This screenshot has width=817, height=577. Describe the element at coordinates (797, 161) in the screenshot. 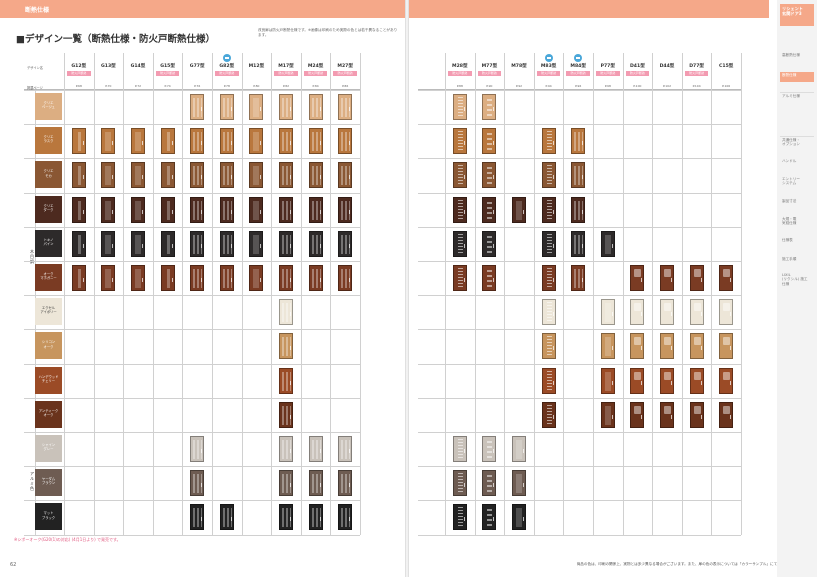

I see `sidebar-item: ハンドル` at that location.